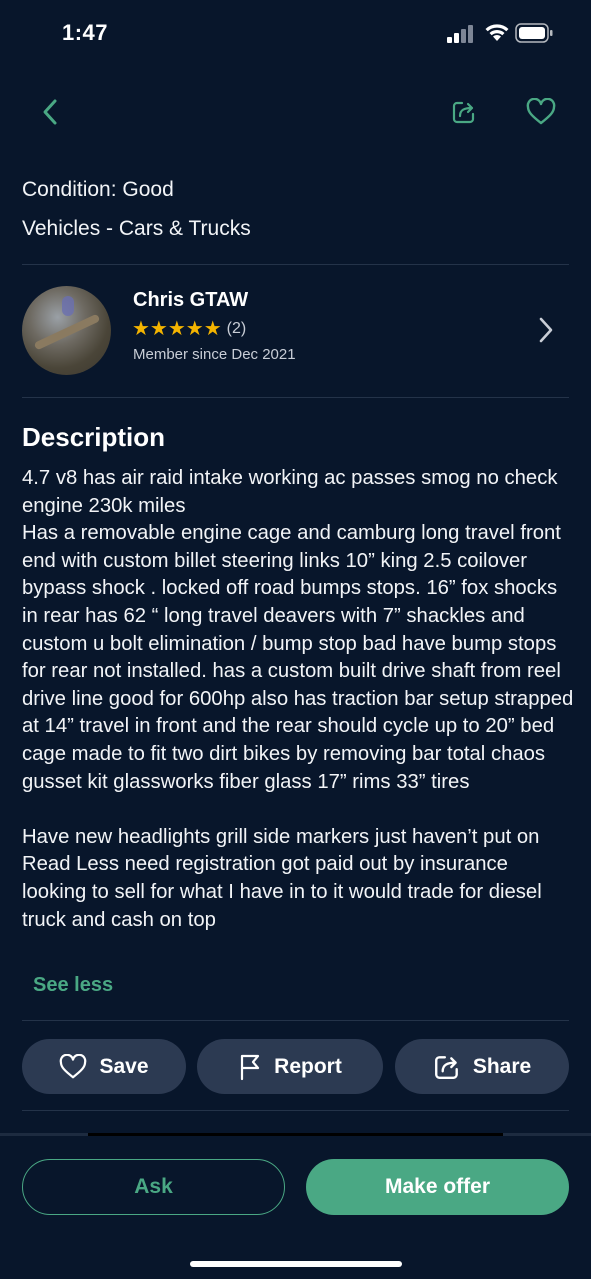 The image size is (591, 1279). I want to click on report-button: Report, so click(290, 1066).